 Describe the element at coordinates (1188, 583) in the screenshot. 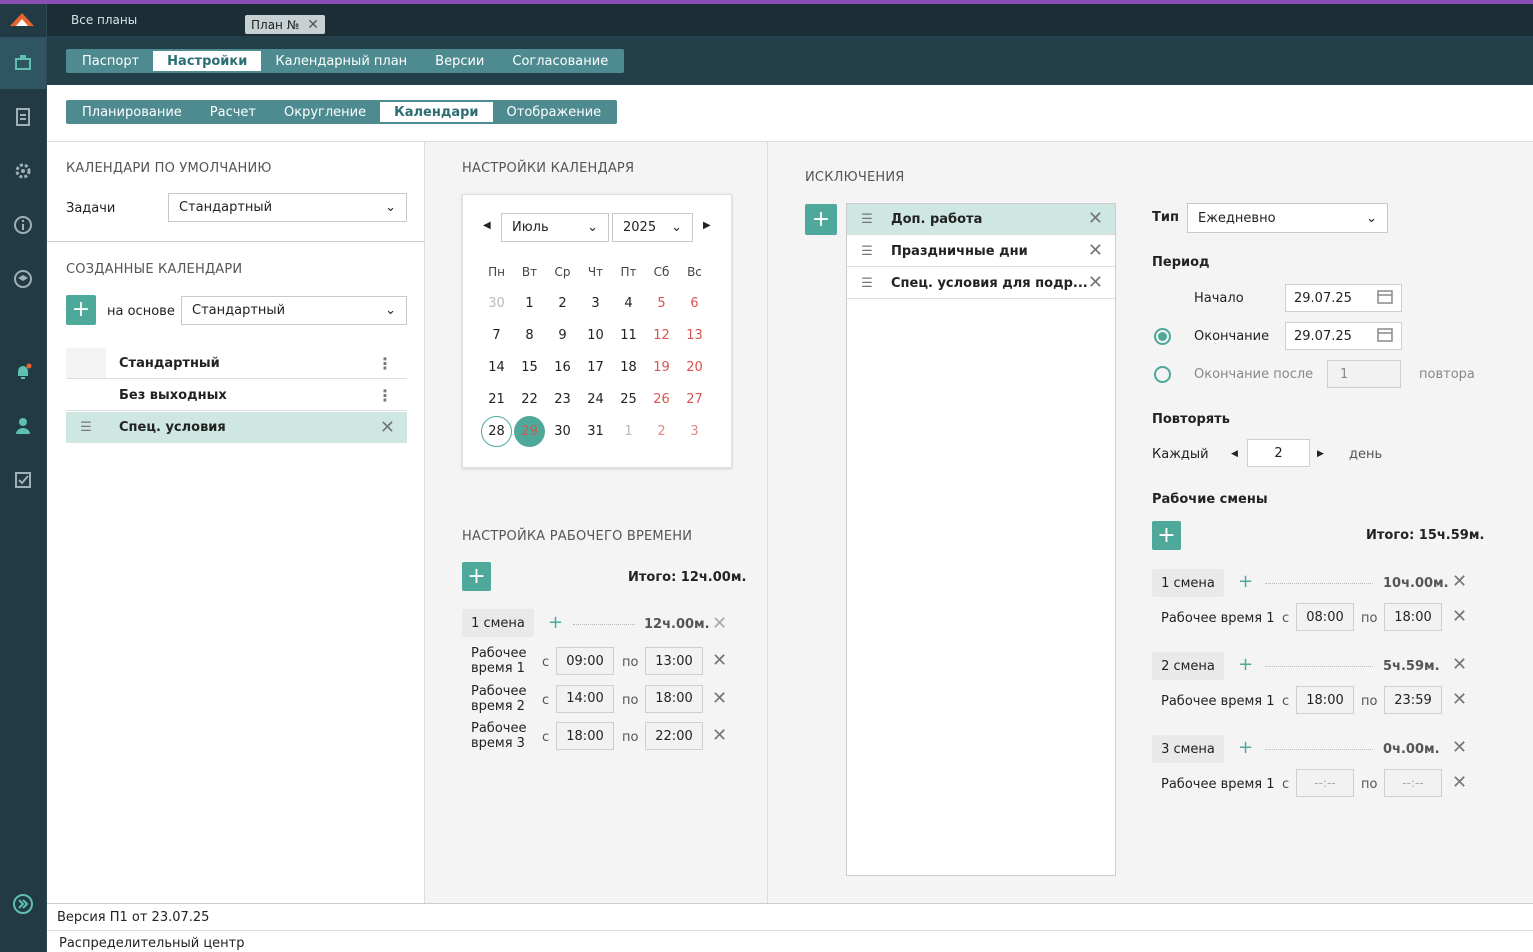

I see `shift-chip: 1 смена` at that location.